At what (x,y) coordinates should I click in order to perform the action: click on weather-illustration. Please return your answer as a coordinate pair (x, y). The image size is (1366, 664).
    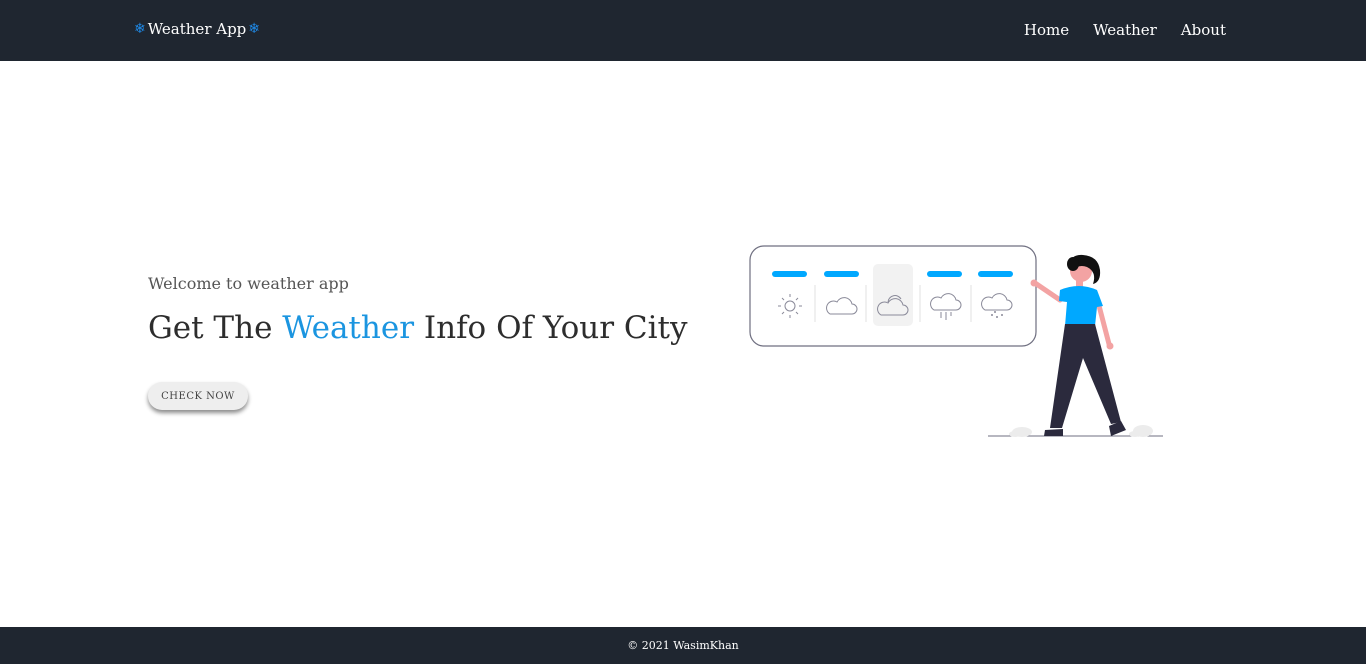
    Looking at the image, I should click on (957, 344).